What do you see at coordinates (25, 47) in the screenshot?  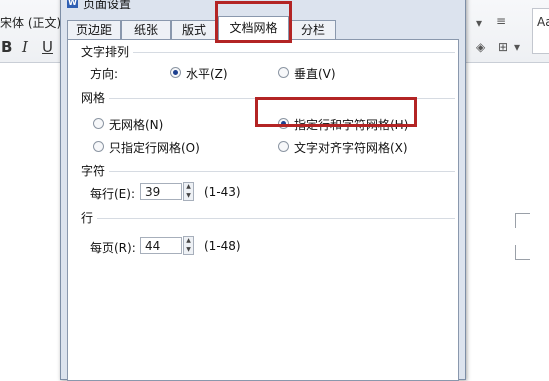 I see `italic-button: I` at bounding box center [25, 47].